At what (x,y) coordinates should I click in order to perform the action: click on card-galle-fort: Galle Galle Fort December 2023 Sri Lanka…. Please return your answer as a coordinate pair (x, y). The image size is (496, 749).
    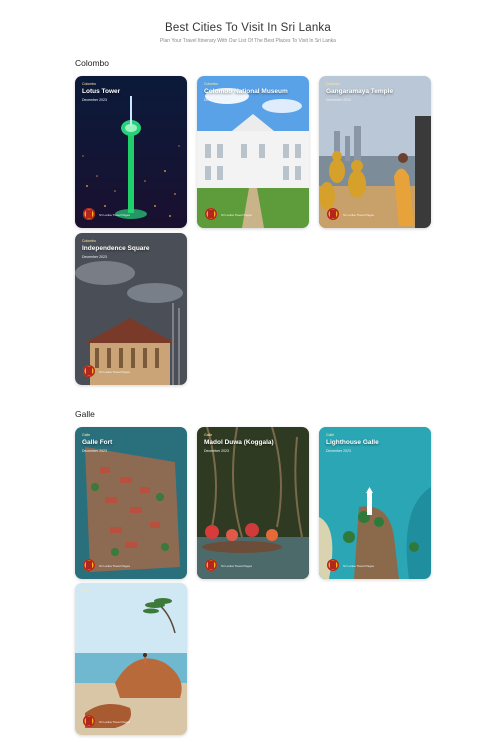
    Looking at the image, I should click on (131, 503).